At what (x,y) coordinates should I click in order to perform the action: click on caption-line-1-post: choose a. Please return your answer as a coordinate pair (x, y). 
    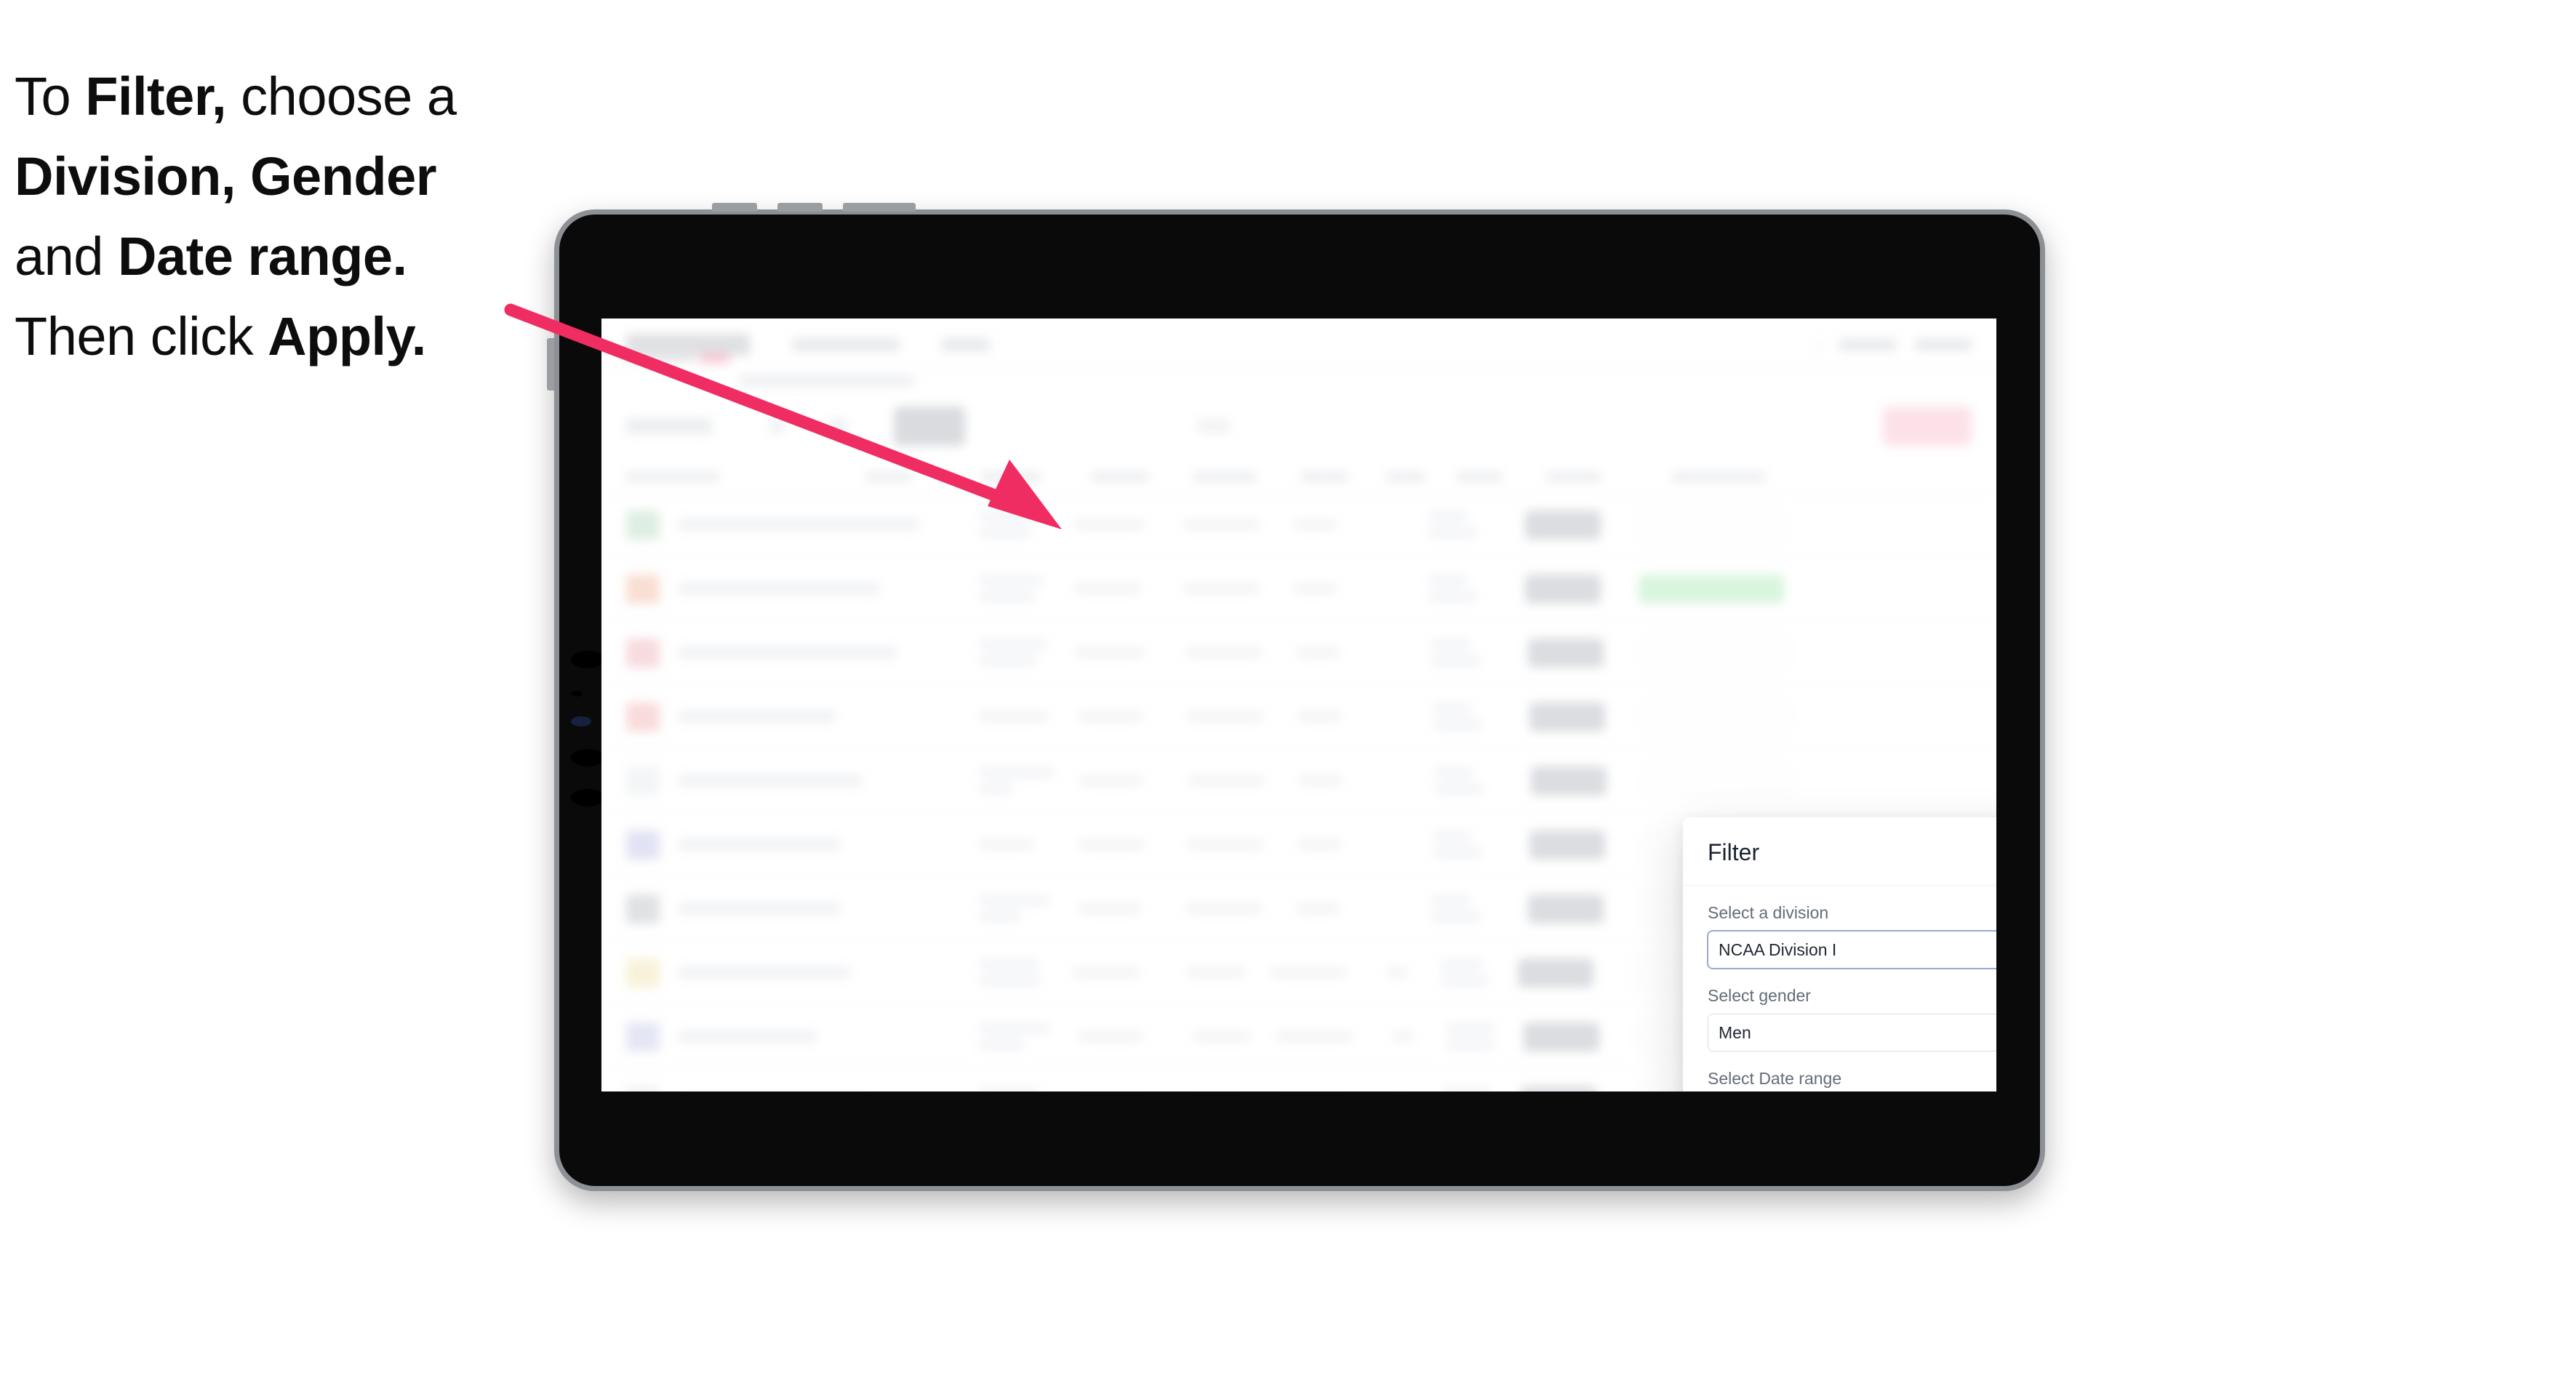
    Looking at the image, I should click on (341, 97).